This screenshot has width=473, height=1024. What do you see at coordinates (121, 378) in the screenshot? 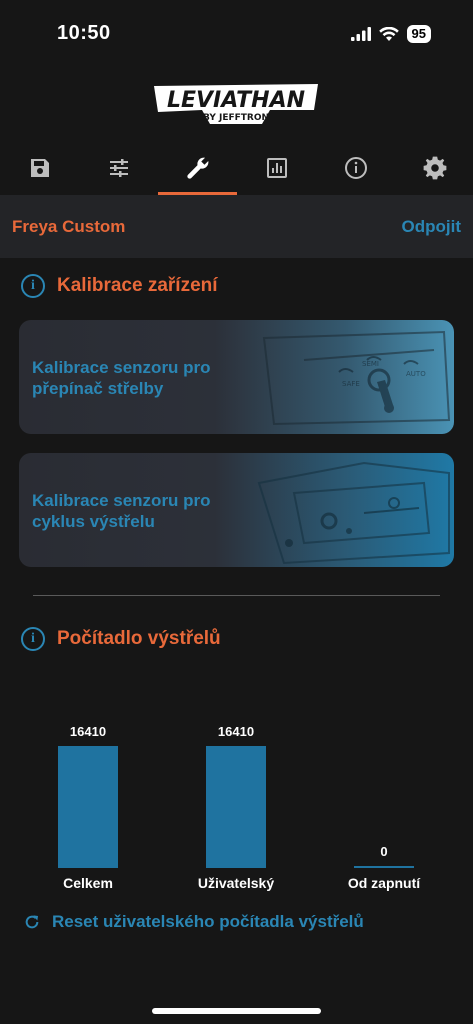
I see `calibration-card-label: Kalibrace senzoru pro přepínač střelby` at bounding box center [121, 378].